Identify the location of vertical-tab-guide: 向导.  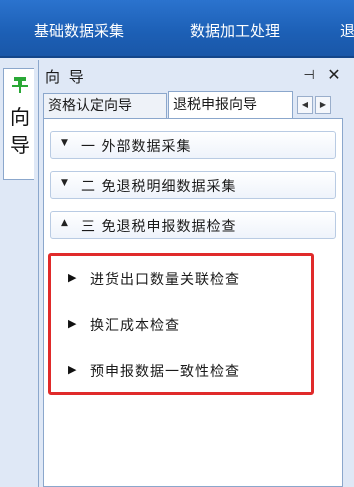
(18, 124).